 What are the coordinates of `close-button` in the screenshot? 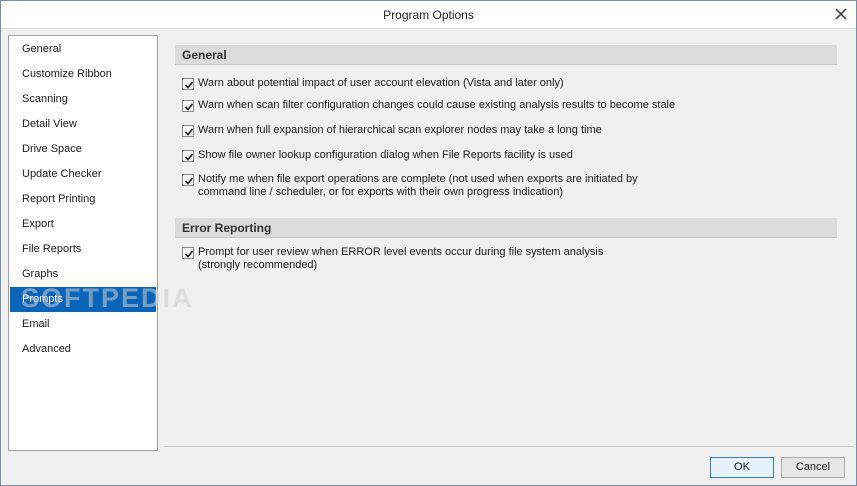 It's located at (841, 14).